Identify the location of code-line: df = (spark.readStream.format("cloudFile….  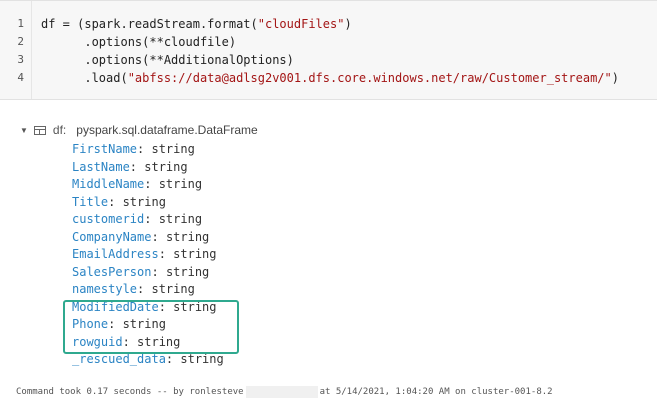
(196, 24).